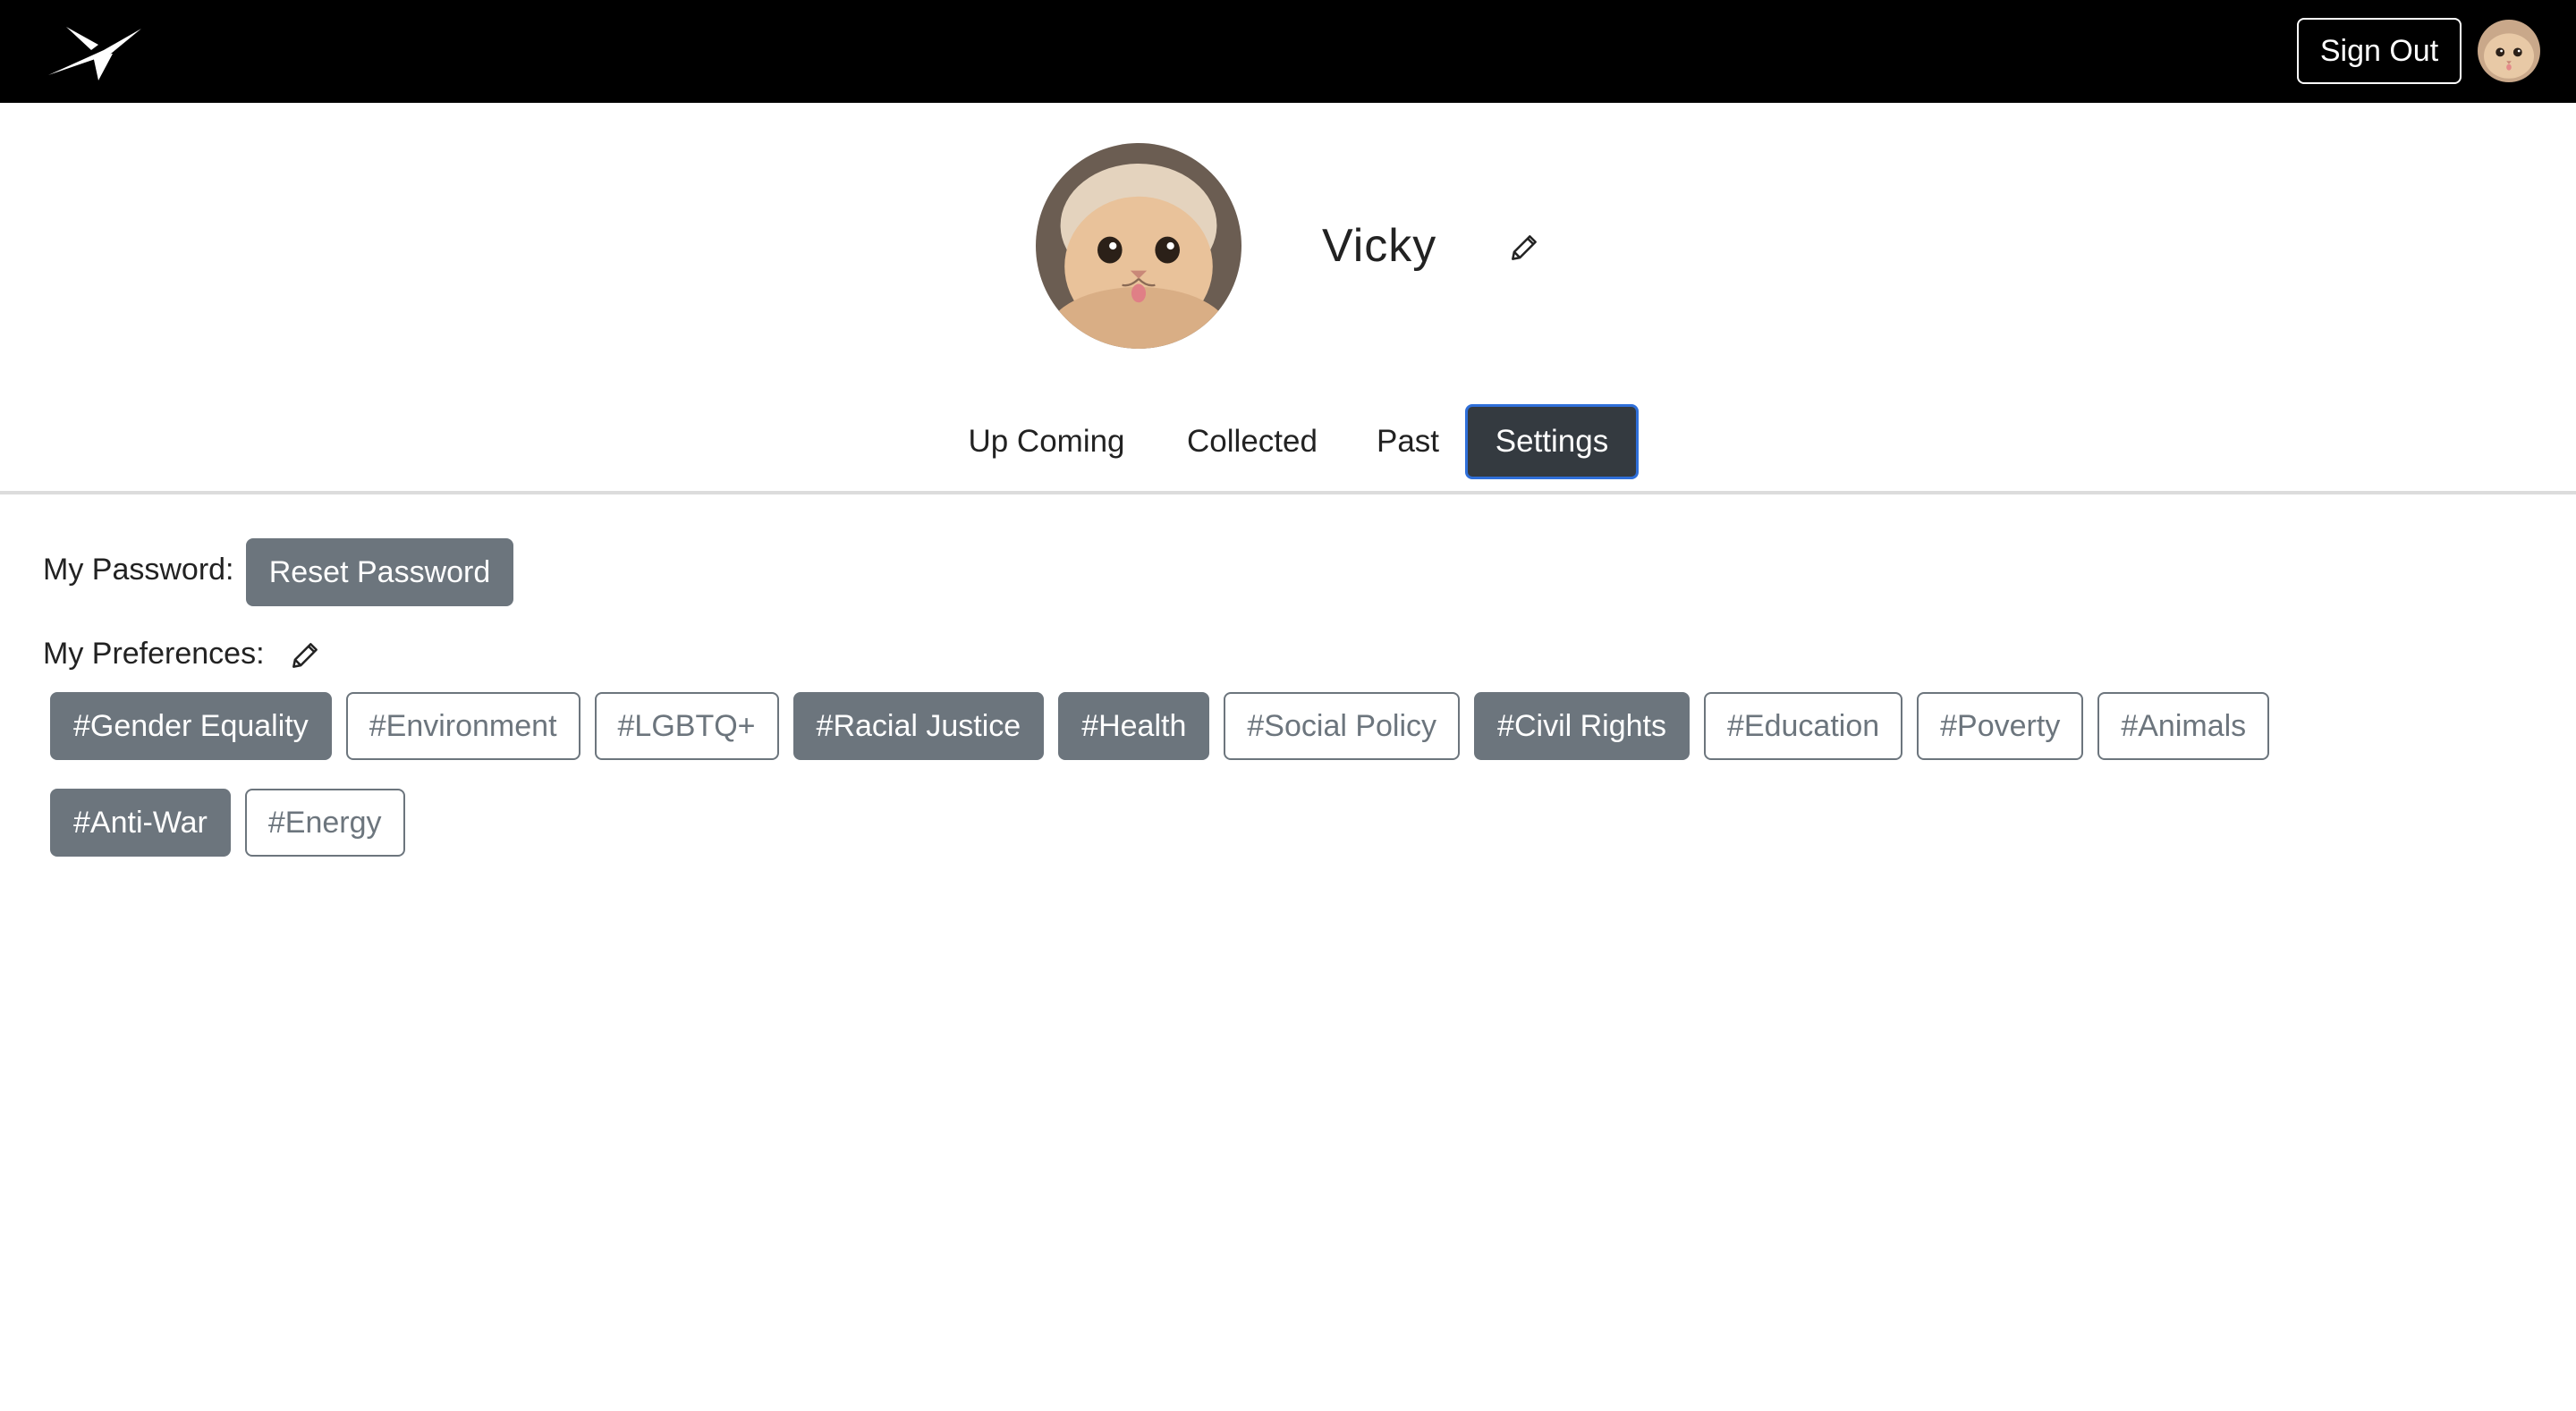 Image resolution: width=2576 pixels, height=1411 pixels. Describe the element at coordinates (686, 726) in the screenshot. I see `tag-lgbtq: #LGBTQ+` at that location.